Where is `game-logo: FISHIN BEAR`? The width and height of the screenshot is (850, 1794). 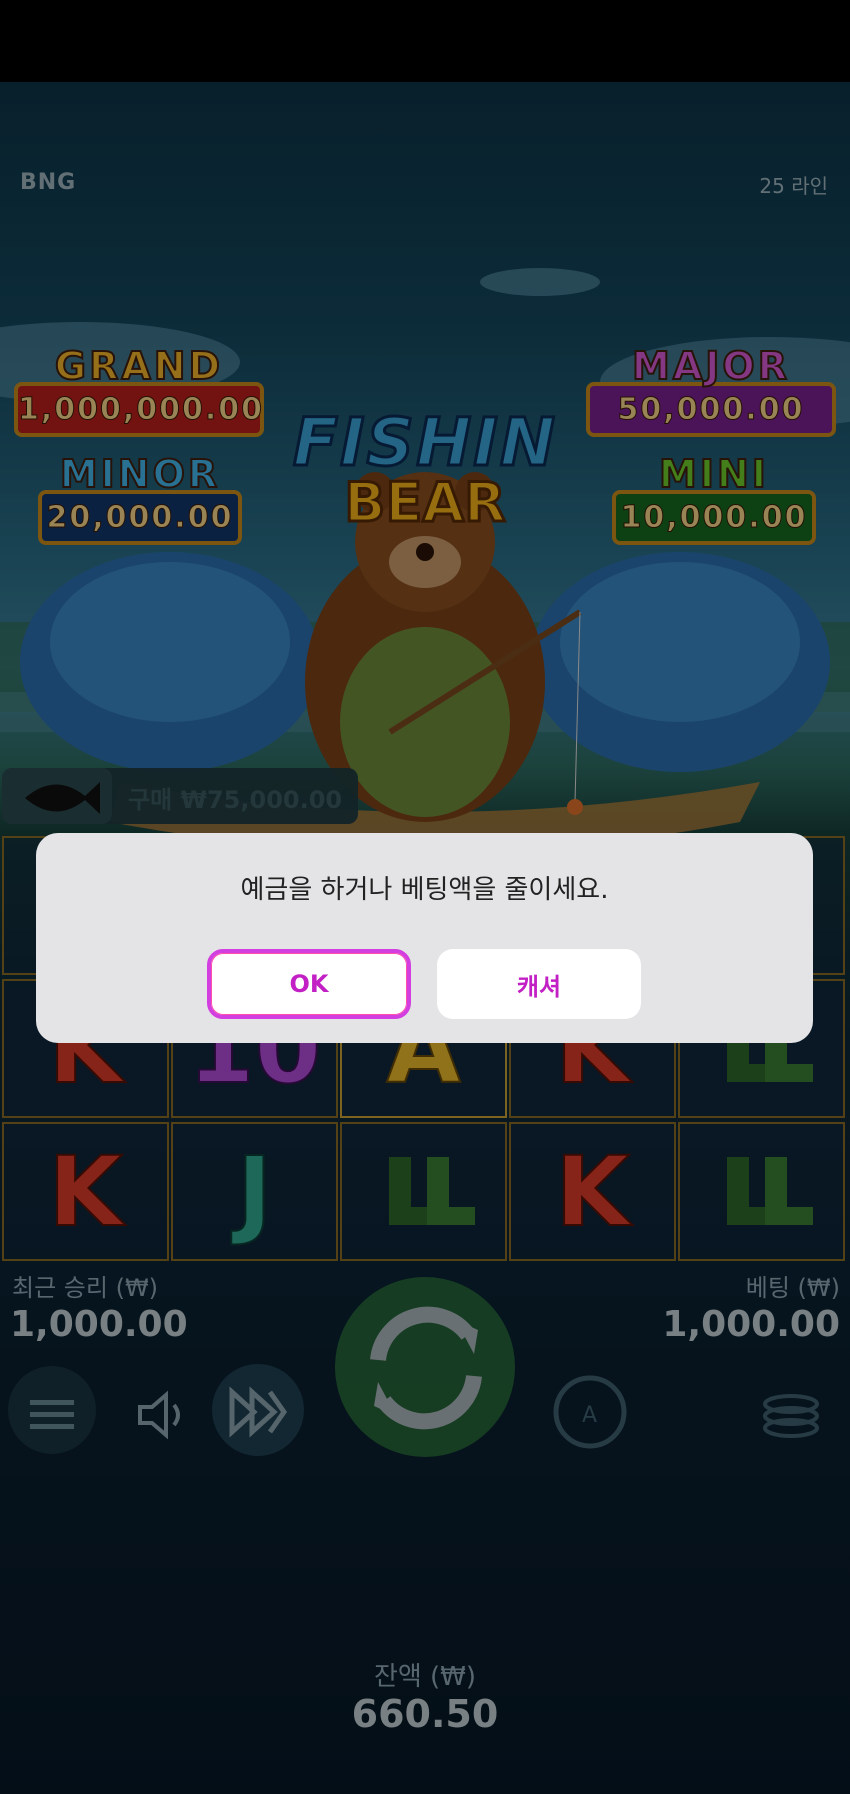
game-logo: FISHIN BEAR is located at coordinates (425, 478).